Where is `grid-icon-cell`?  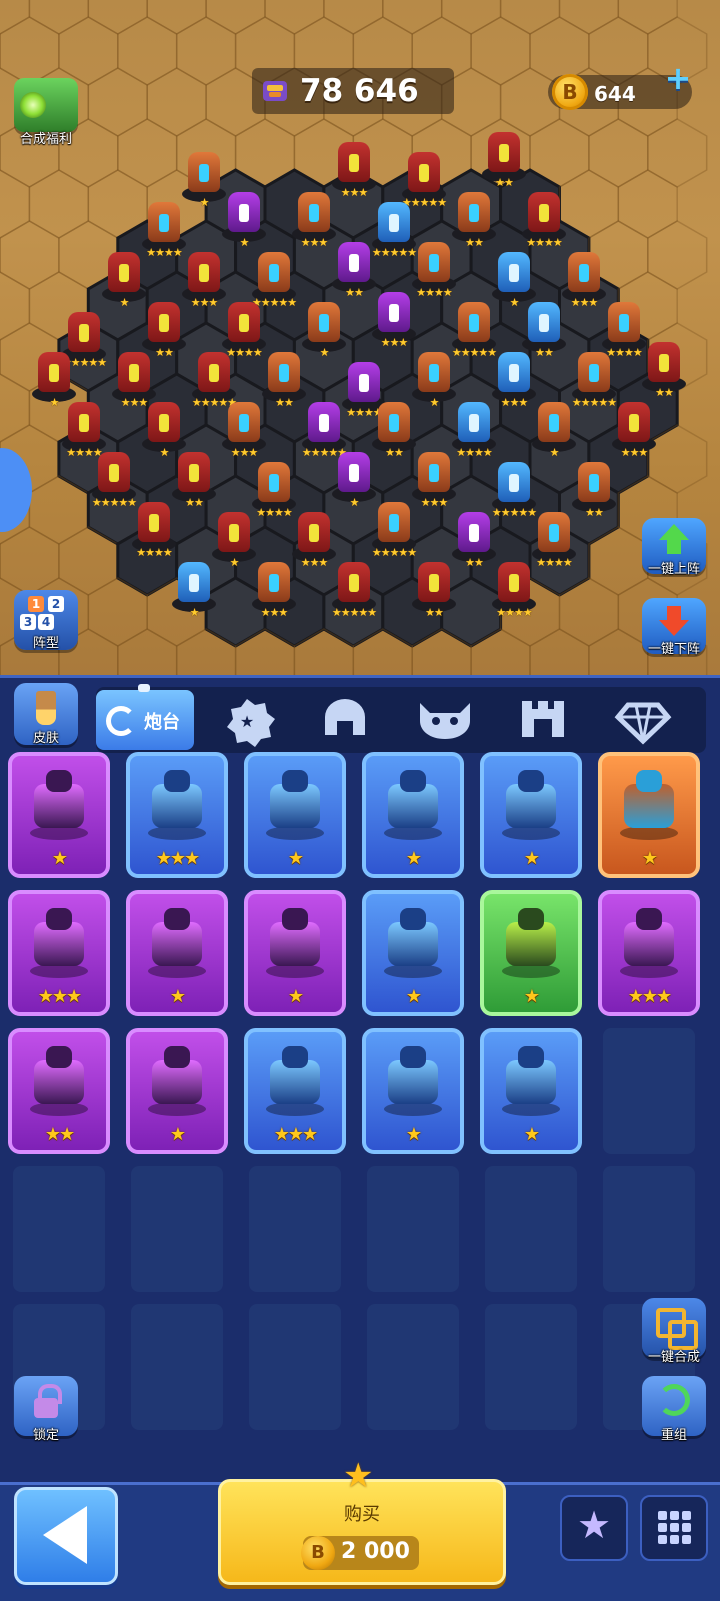
grid-icon-cell is located at coordinates (686, 1539).